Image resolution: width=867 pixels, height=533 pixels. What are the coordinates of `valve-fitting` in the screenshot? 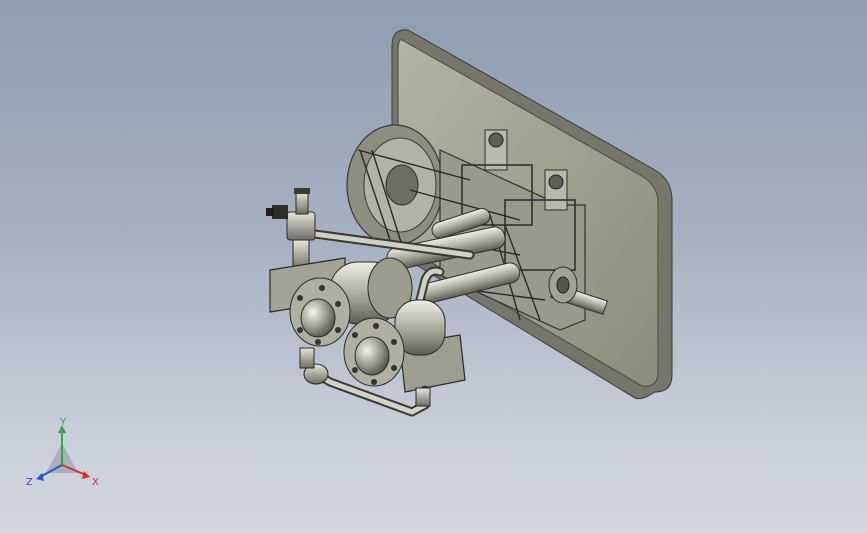 It's located at (291, 229).